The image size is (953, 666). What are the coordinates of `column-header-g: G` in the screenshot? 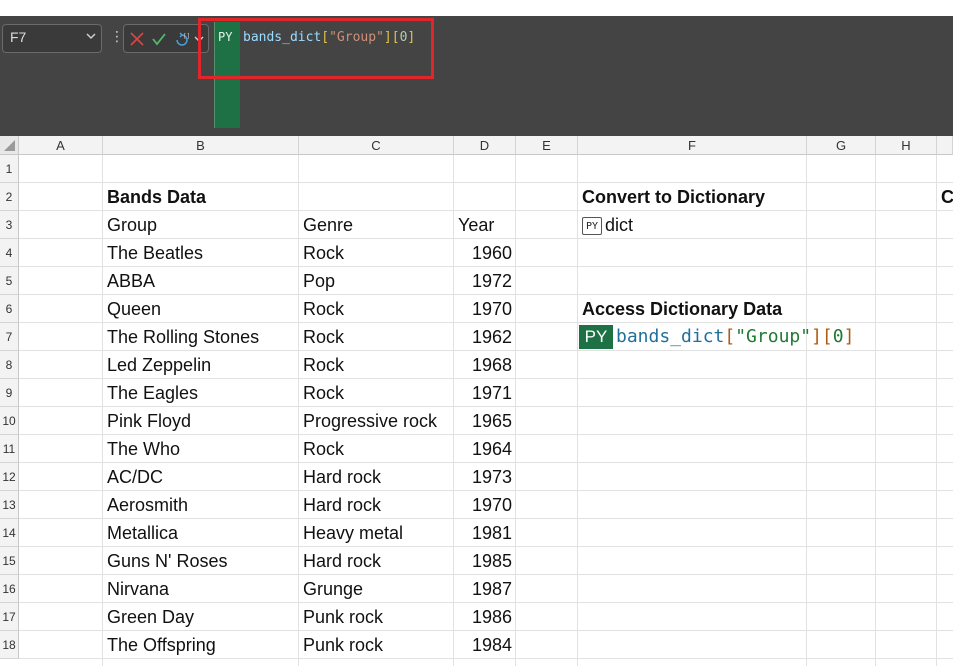 It's located at (841, 145).